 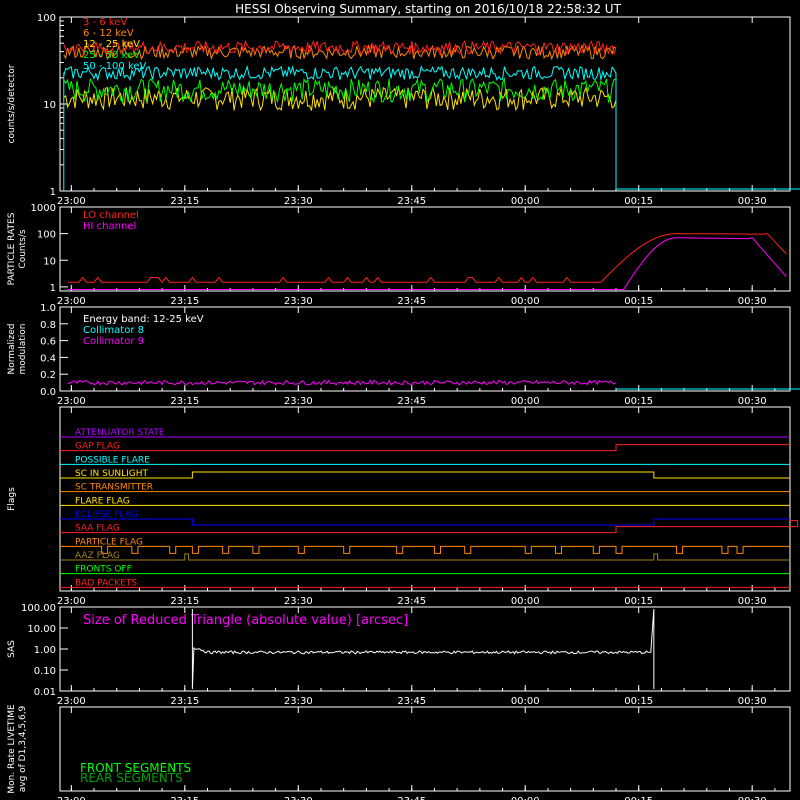 What do you see at coordinates (342, 382) in the screenshot?
I see `modulation-line` at bounding box center [342, 382].